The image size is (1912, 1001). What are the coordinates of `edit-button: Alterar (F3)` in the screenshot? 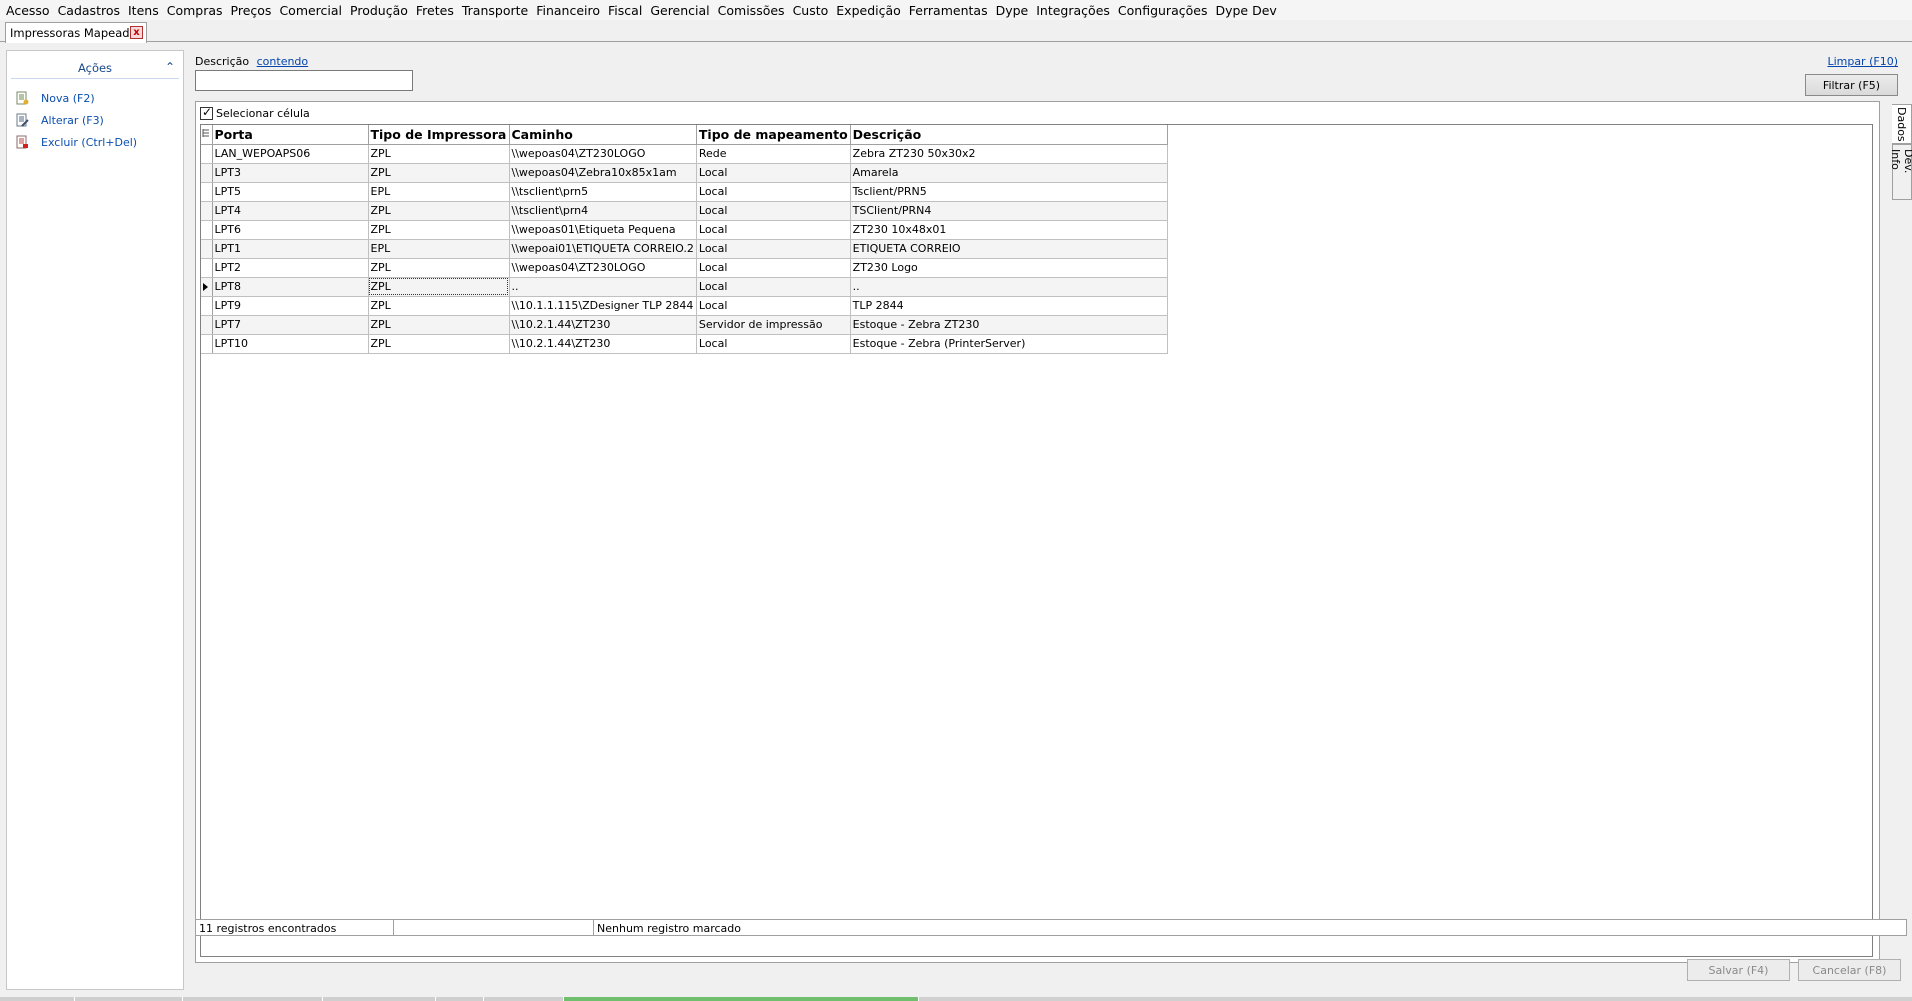 It's located at (95, 120).